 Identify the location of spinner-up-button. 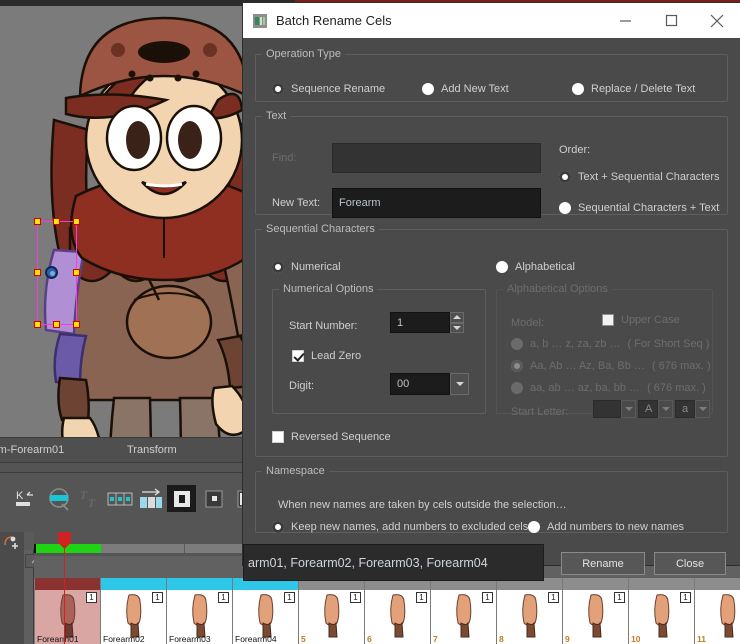
(457, 317).